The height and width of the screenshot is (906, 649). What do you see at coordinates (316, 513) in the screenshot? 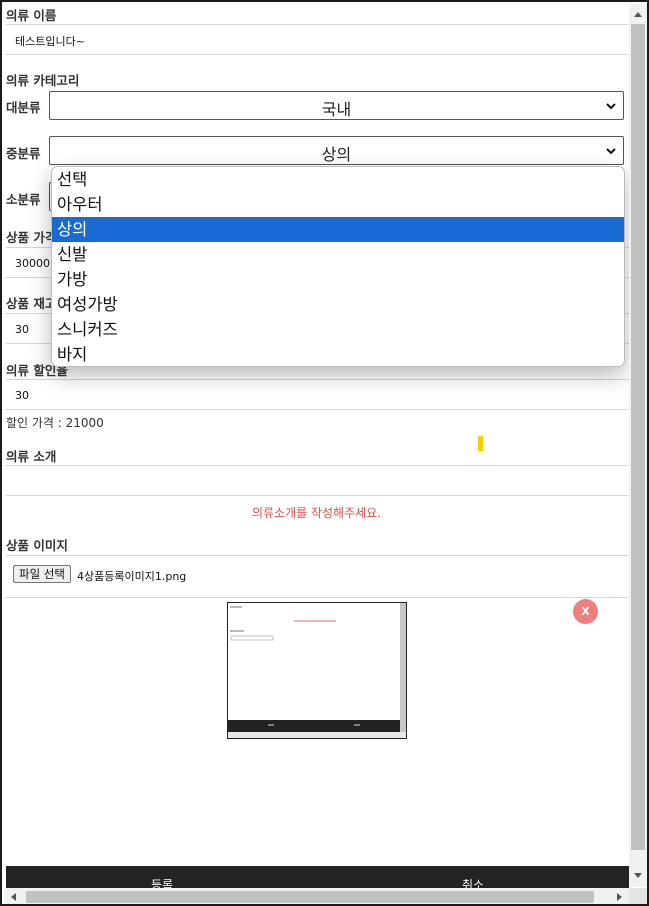
I see `intro-error-message: 의류소개를 작성해주세요.` at bounding box center [316, 513].